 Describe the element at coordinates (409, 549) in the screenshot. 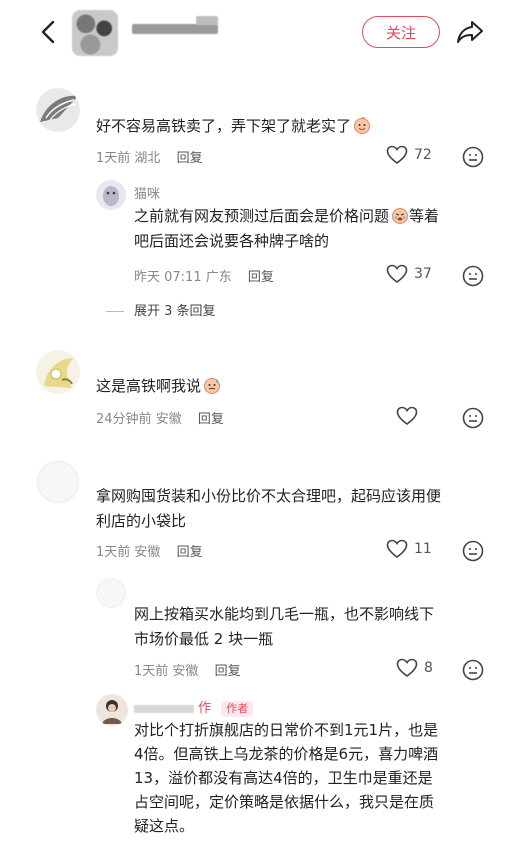

I see `like-button: 11` at that location.